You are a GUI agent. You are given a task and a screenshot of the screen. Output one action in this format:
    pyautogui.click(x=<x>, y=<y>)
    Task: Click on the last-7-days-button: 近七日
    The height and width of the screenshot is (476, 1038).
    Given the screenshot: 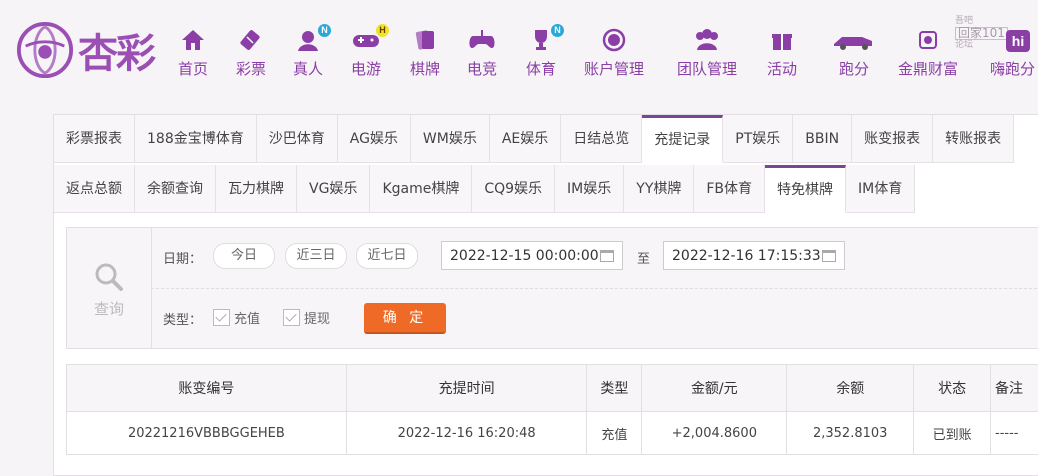 What is the action you would take?
    pyautogui.click(x=387, y=256)
    